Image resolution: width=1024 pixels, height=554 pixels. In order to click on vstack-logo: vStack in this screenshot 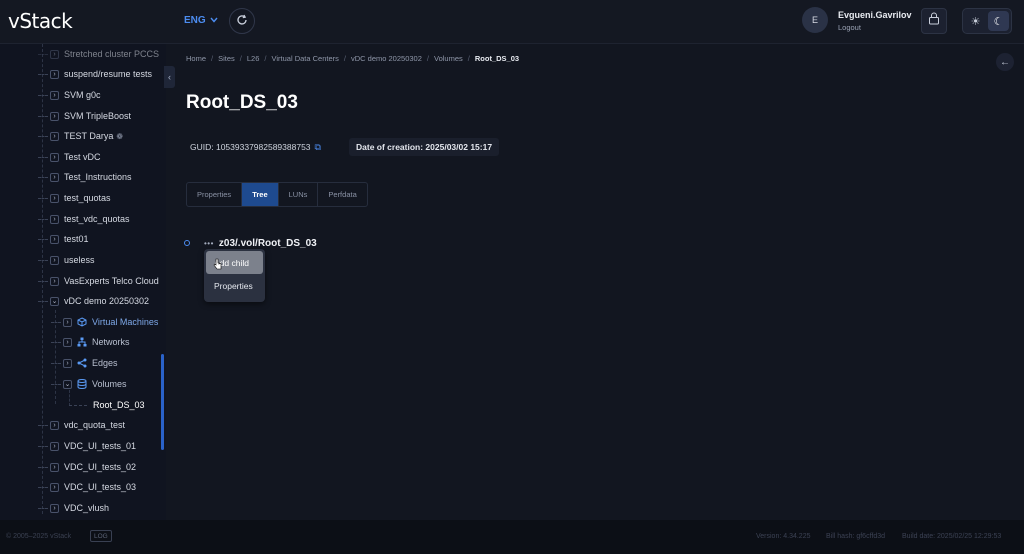, I will do `click(40, 21)`.